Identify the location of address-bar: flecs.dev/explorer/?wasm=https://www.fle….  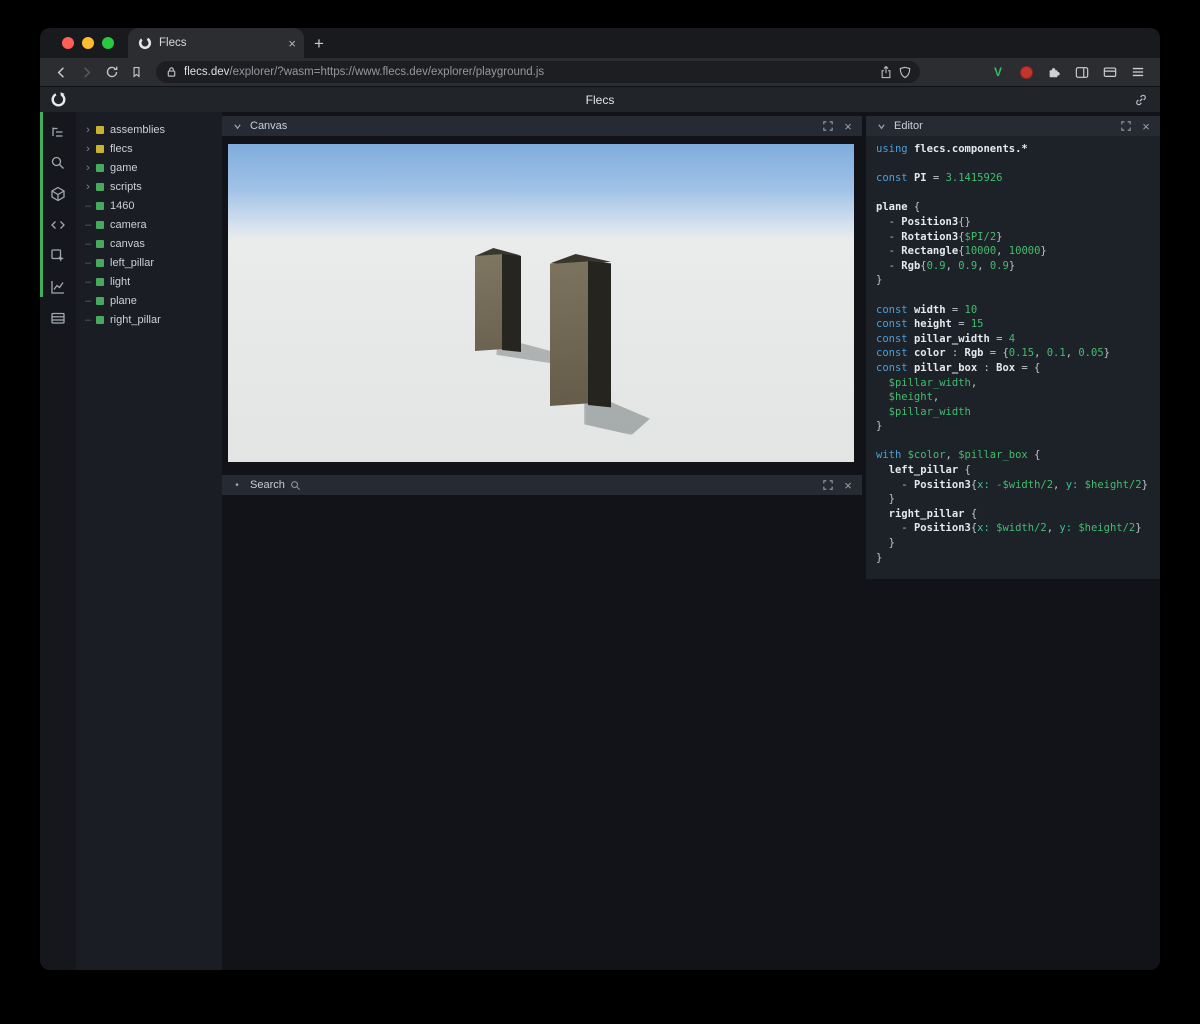
(538, 72).